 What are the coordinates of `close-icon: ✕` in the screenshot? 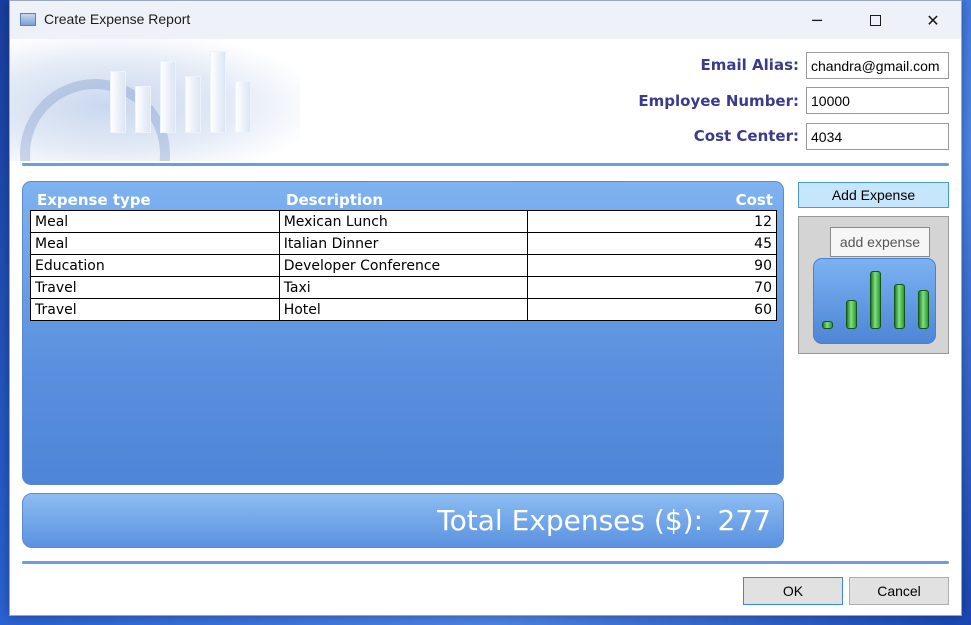 It's located at (933, 20).